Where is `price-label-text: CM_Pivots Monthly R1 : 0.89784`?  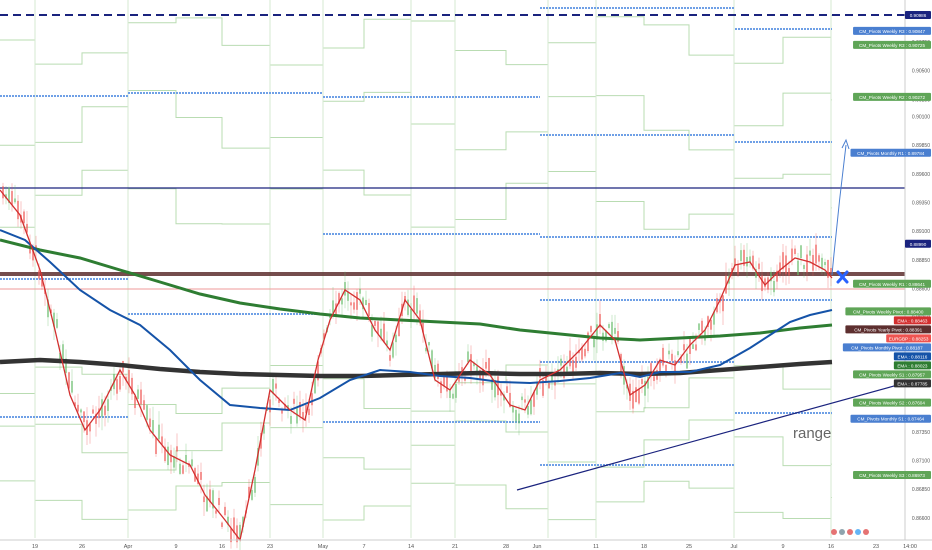 price-label-text: CM_Pivots Monthly R1 : 0.89784 is located at coordinates (891, 153).